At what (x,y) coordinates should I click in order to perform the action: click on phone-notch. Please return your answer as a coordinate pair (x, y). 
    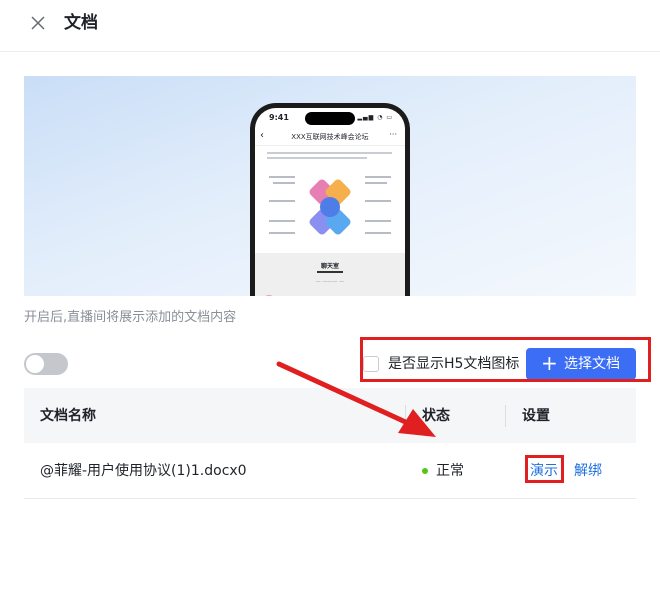
    Looking at the image, I should click on (330, 118).